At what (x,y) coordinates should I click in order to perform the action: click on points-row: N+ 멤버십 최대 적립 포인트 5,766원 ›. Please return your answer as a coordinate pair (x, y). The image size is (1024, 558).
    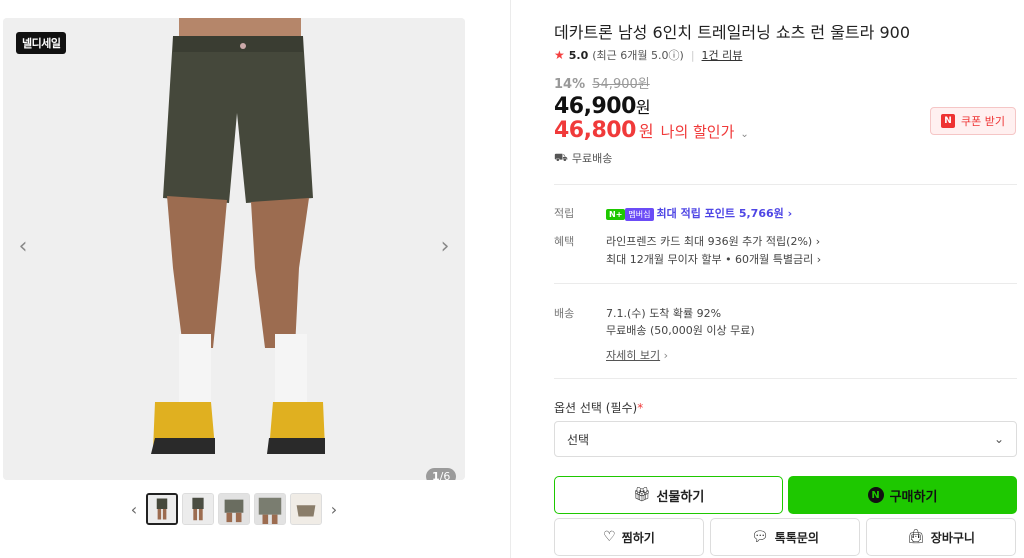
    Looking at the image, I should click on (699, 213).